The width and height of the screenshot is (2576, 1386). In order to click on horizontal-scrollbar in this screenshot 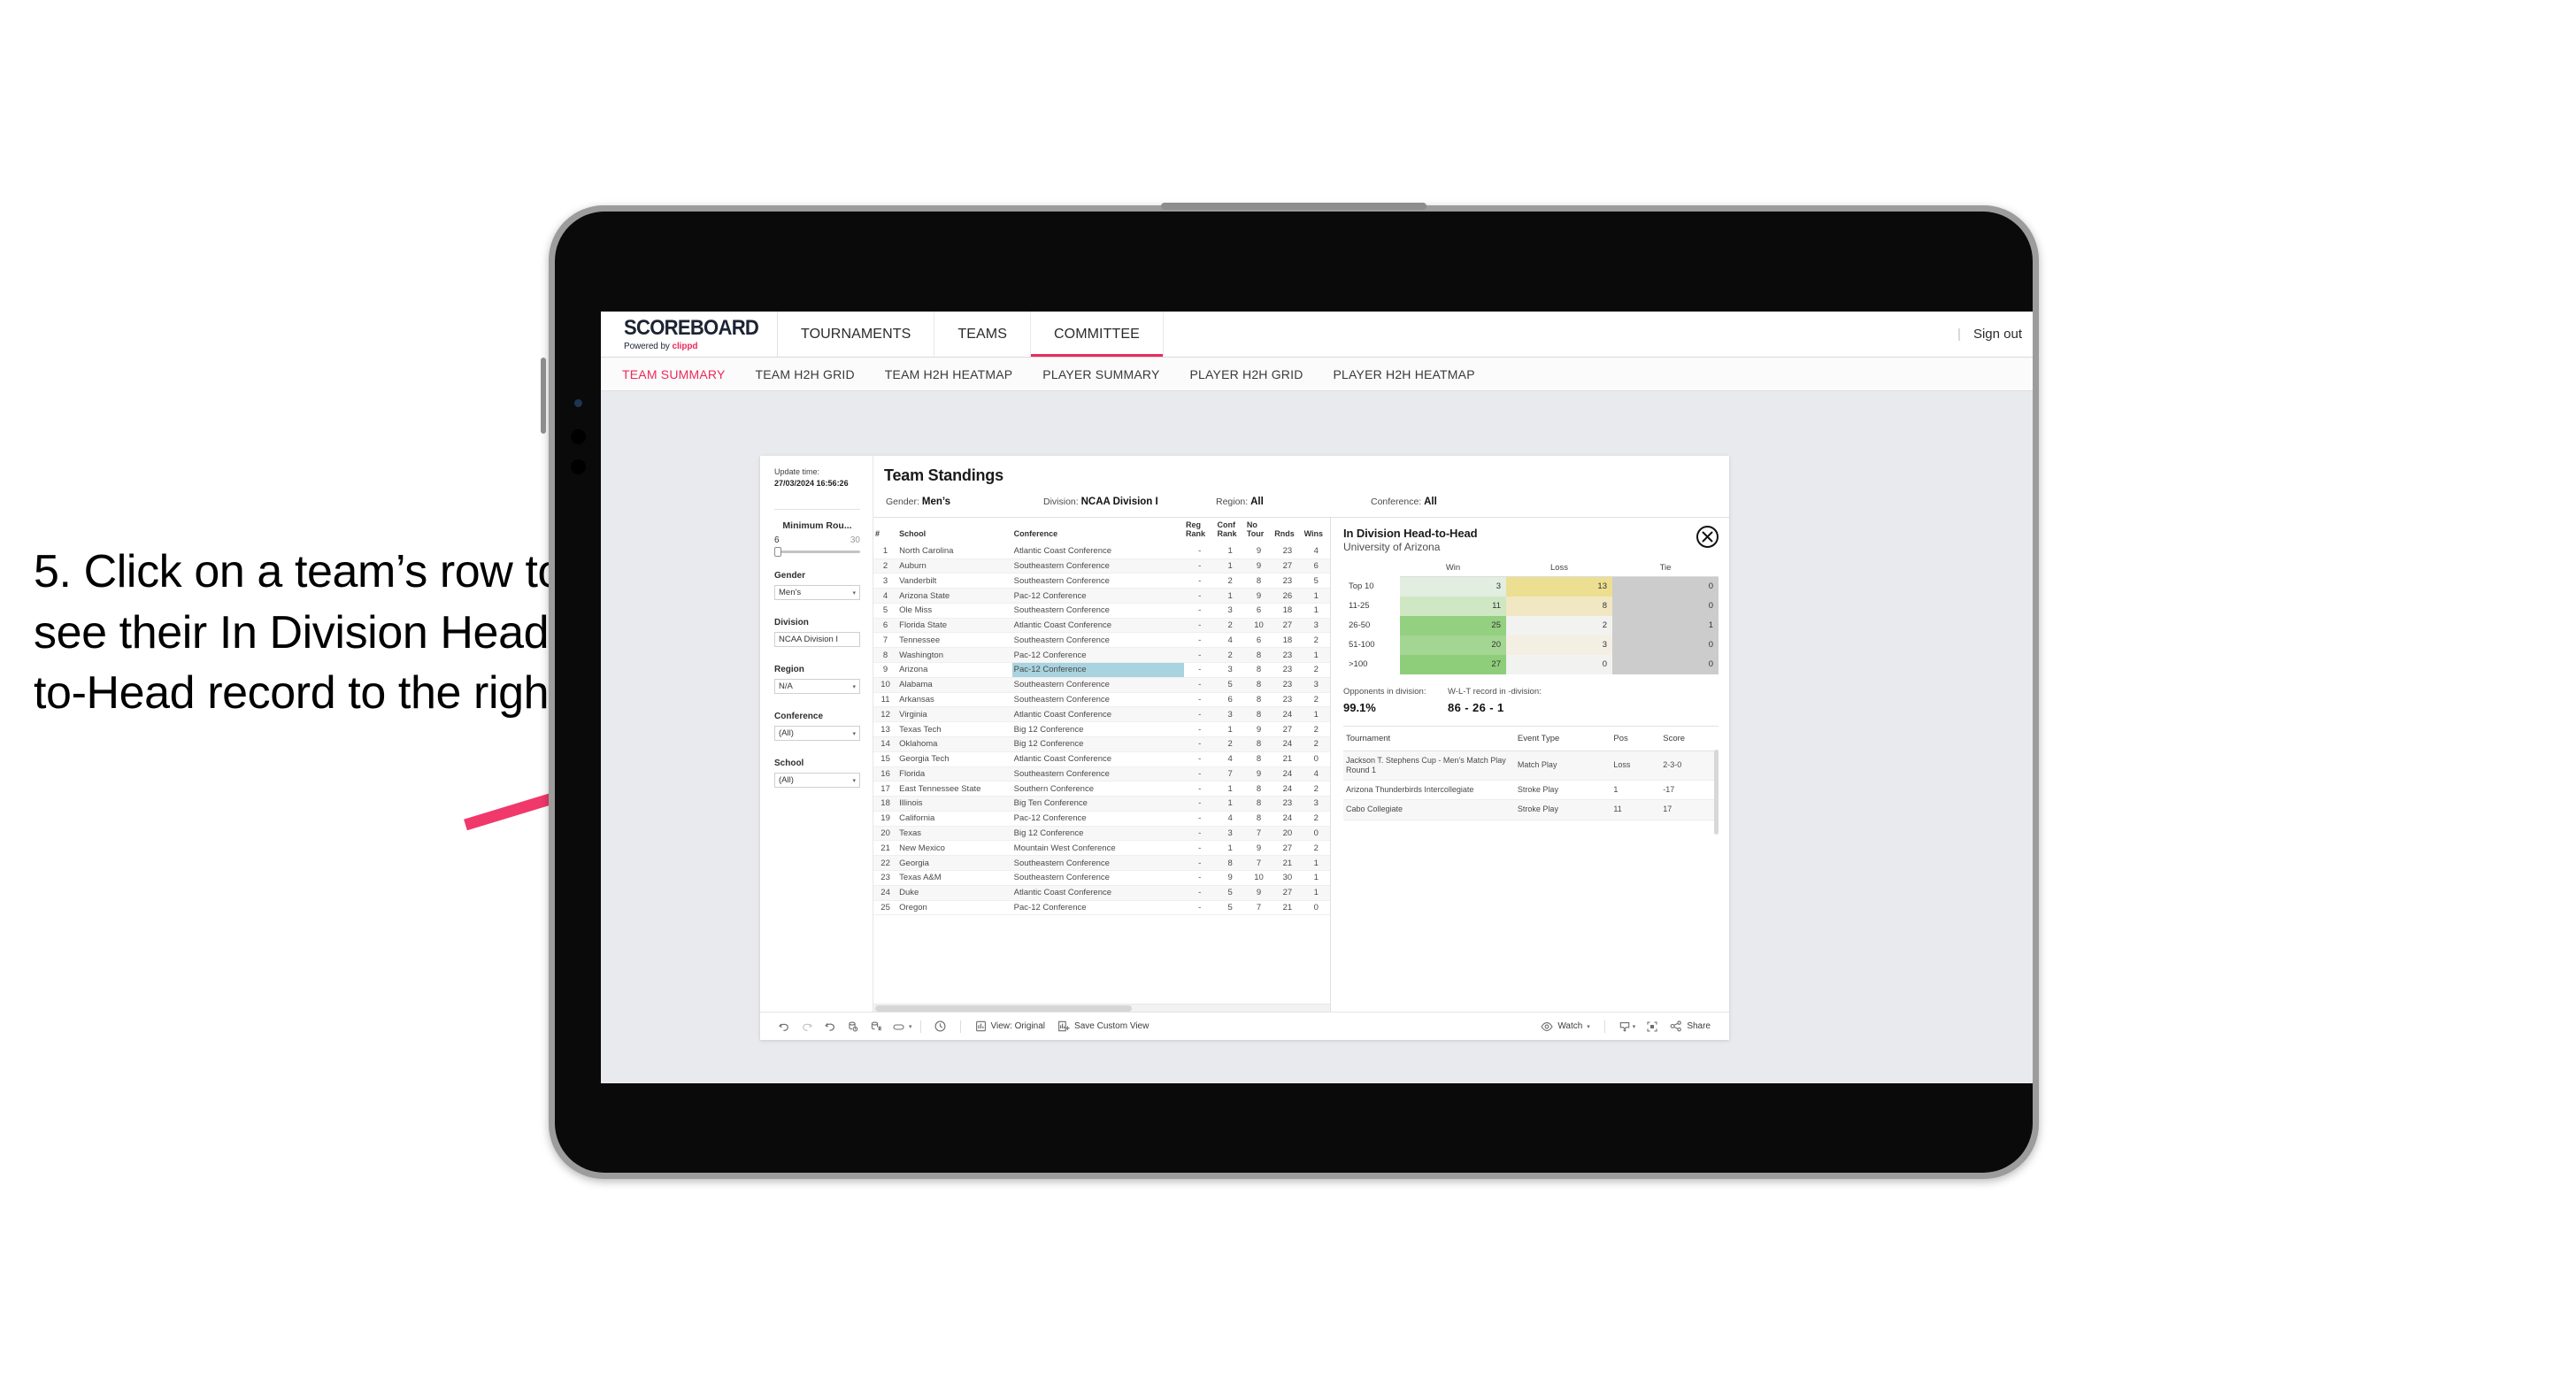, I will do `click(1101, 1008)`.